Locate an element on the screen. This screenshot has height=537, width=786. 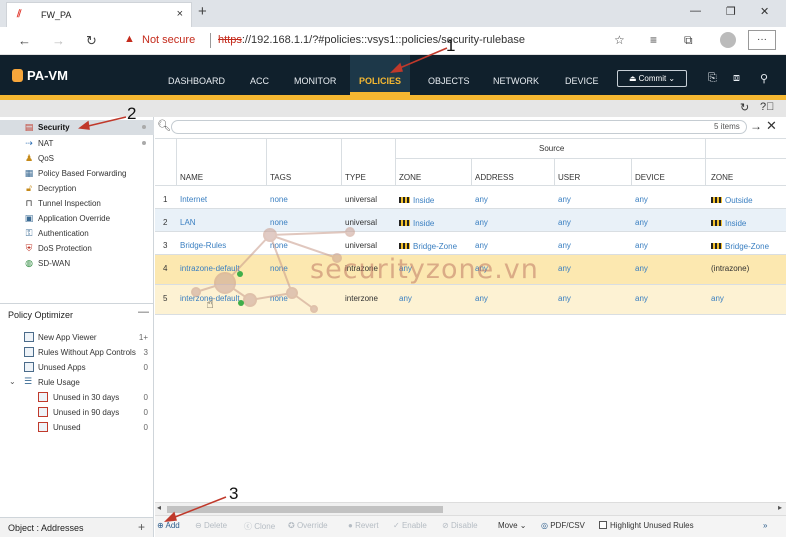
nav-qos: ♟ QoS is located at coordinates (77, 158).